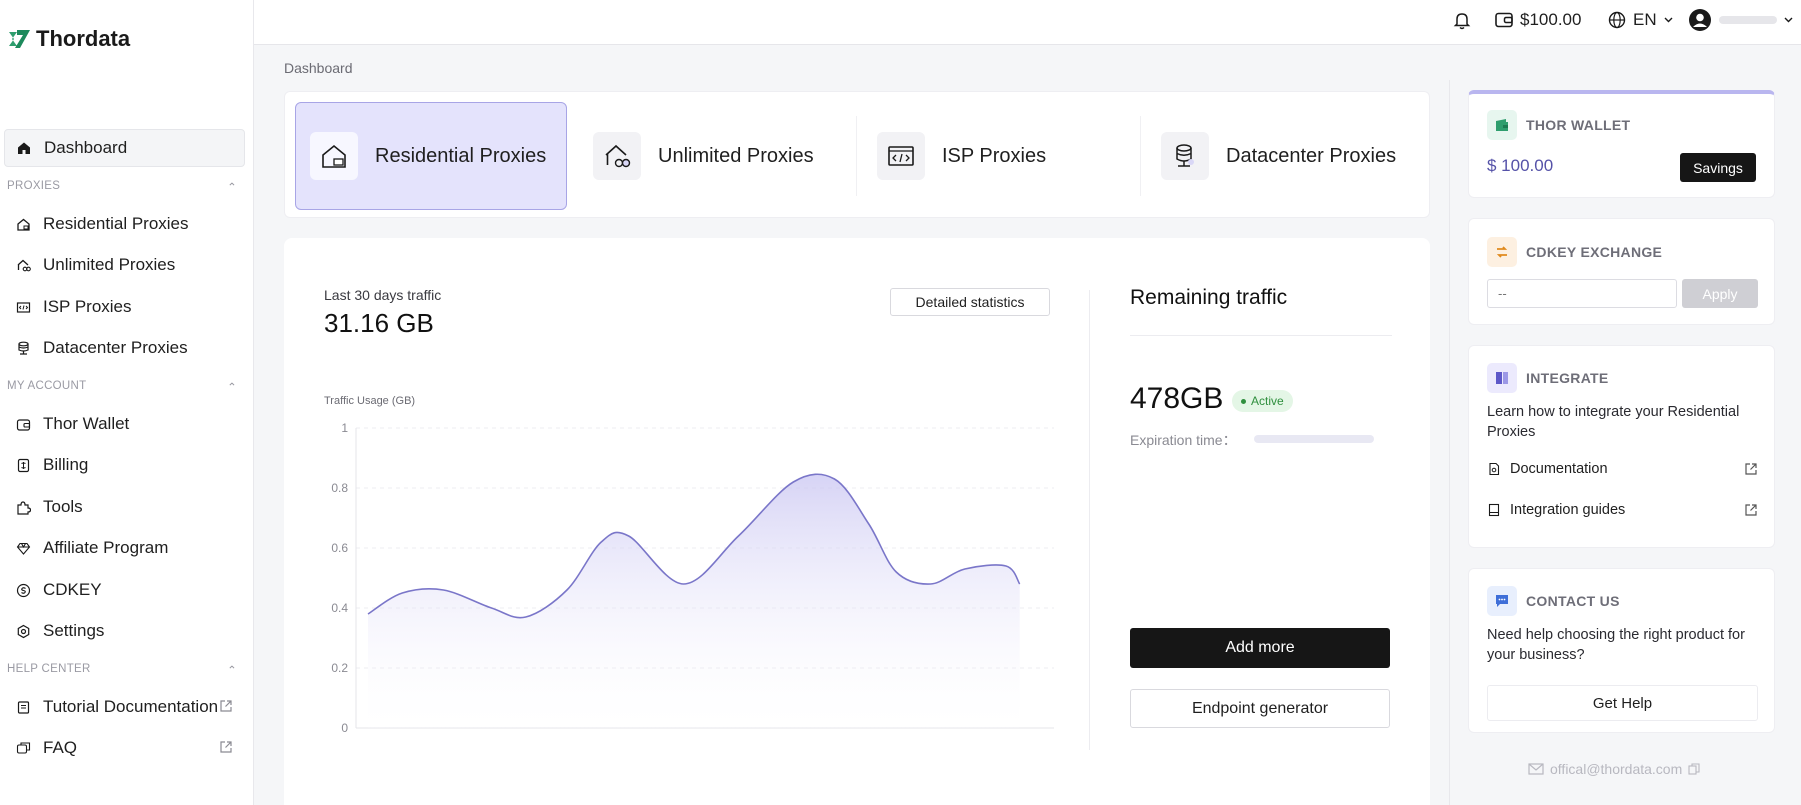 Image resolution: width=1801 pixels, height=805 pixels. What do you see at coordinates (1502, 252) in the screenshot?
I see `exchange-icon` at bounding box center [1502, 252].